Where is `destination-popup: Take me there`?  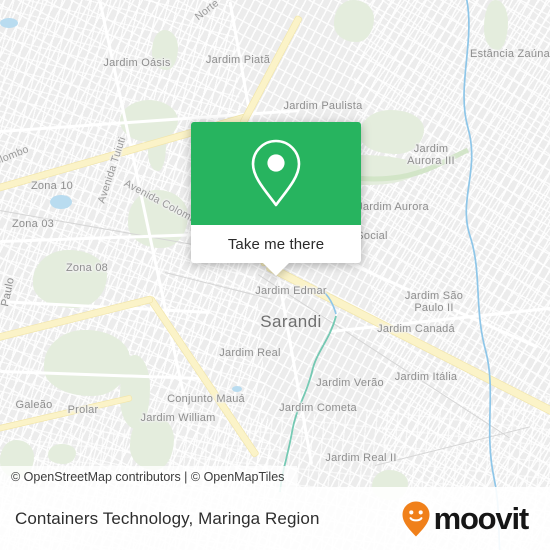 destination-popup: Take me there is located at coordinates (276, 199).